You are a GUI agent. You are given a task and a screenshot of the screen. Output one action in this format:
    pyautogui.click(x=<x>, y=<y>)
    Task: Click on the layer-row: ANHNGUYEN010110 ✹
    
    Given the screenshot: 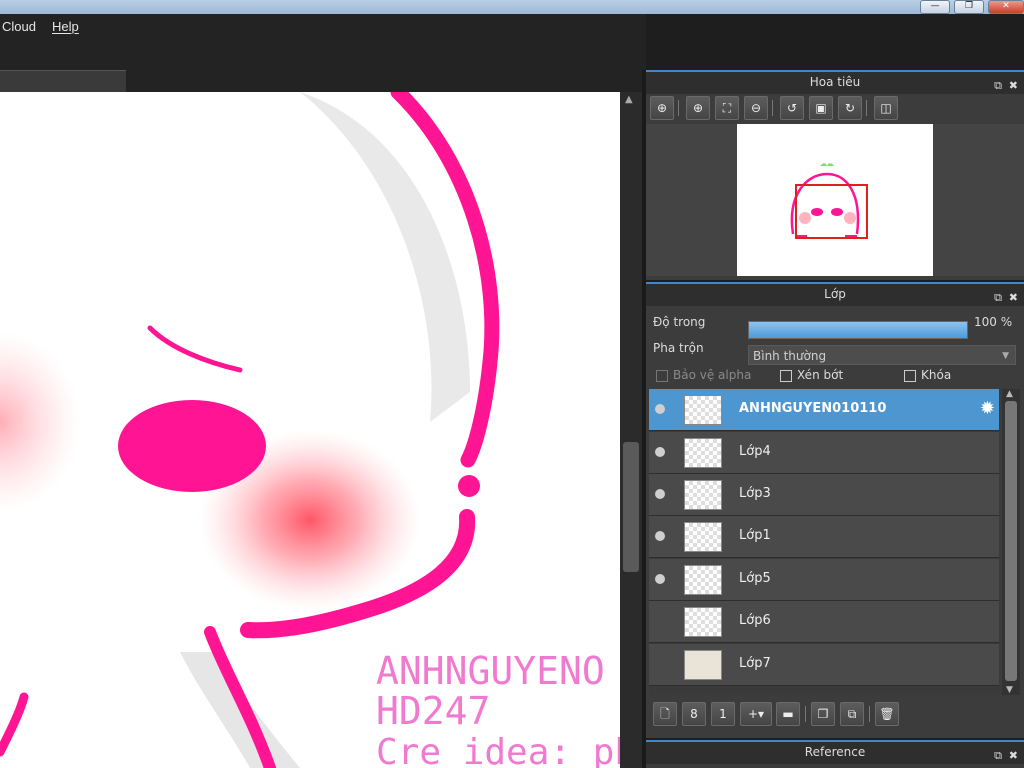 What is the action you would take?
    pyautogui.click(x=824, y=410)
    